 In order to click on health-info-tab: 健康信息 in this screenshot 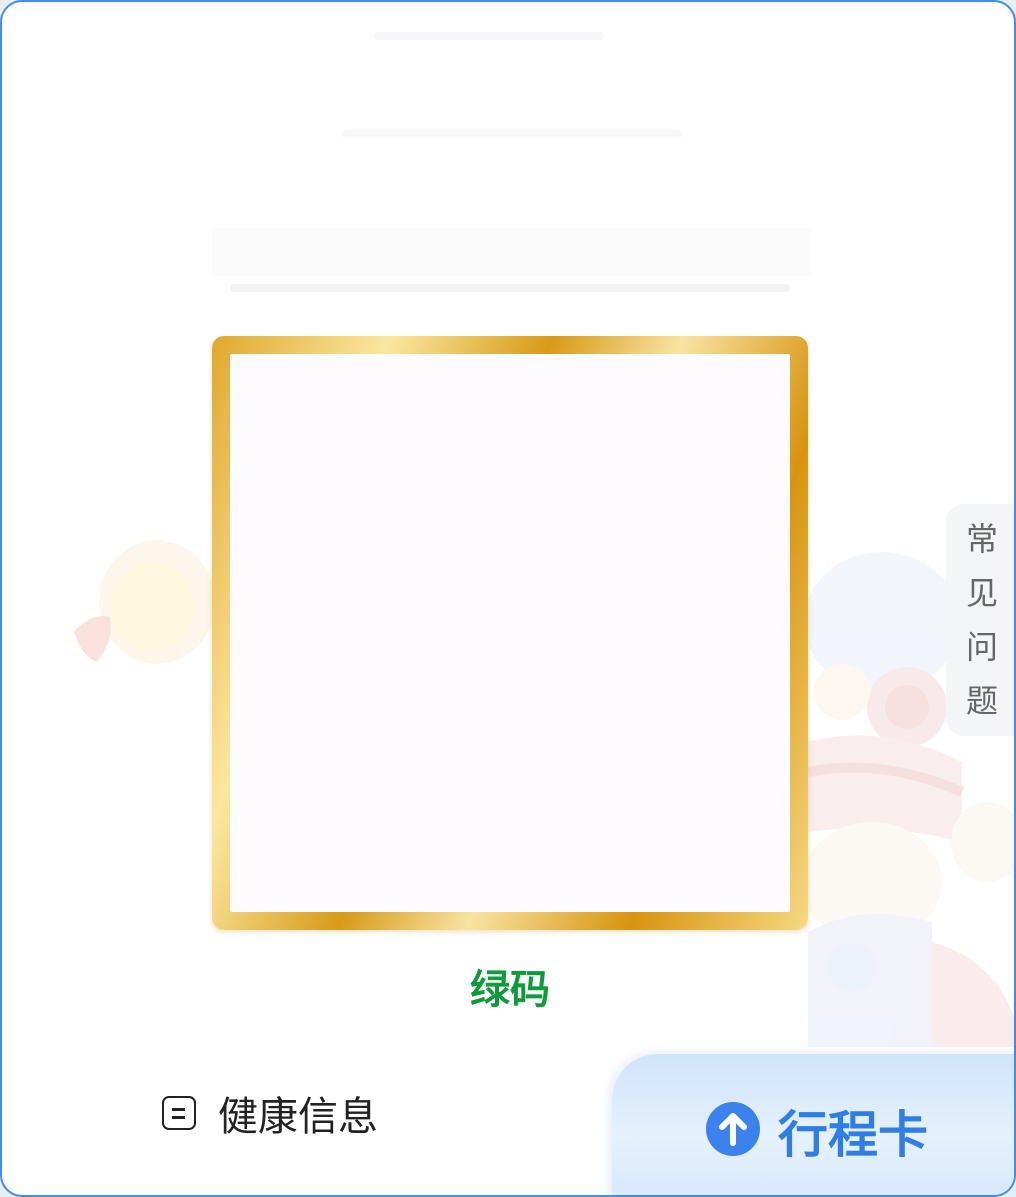, I will do `click(270, 1113)`.